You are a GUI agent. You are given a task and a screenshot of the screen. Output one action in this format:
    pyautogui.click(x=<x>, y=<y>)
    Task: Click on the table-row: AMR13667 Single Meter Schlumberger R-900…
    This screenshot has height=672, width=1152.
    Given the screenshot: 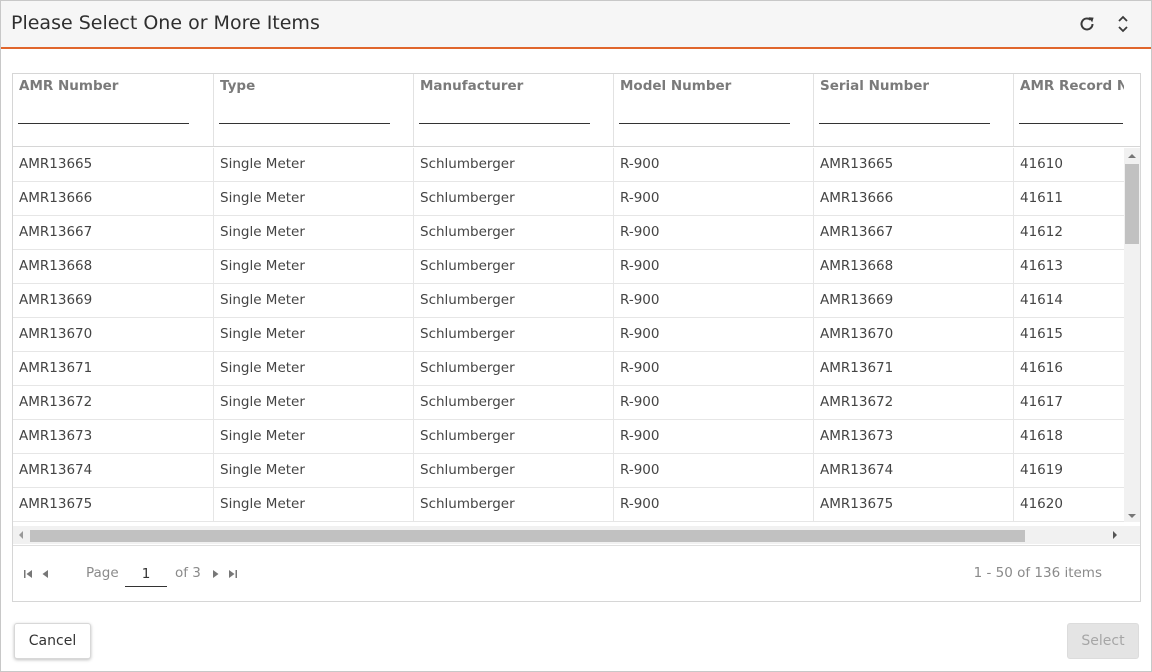 What is the action you would take?
    pyautogui.click(x=568, y=233)
    